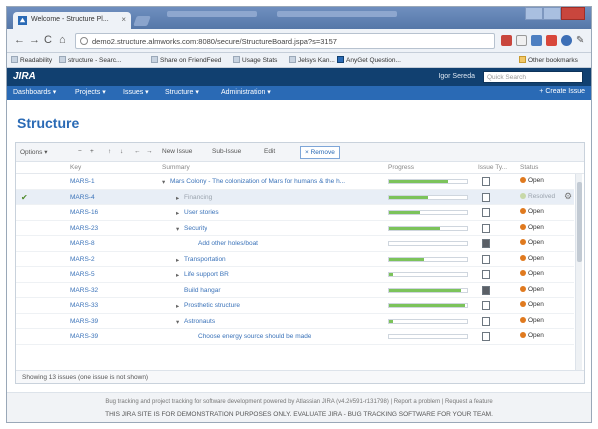 This screenshot has width=598, height=429. What do you see at coordinates (401, 167) in the screenshot?
I see `column-progress: Progress` at bounding box center [401, 167].